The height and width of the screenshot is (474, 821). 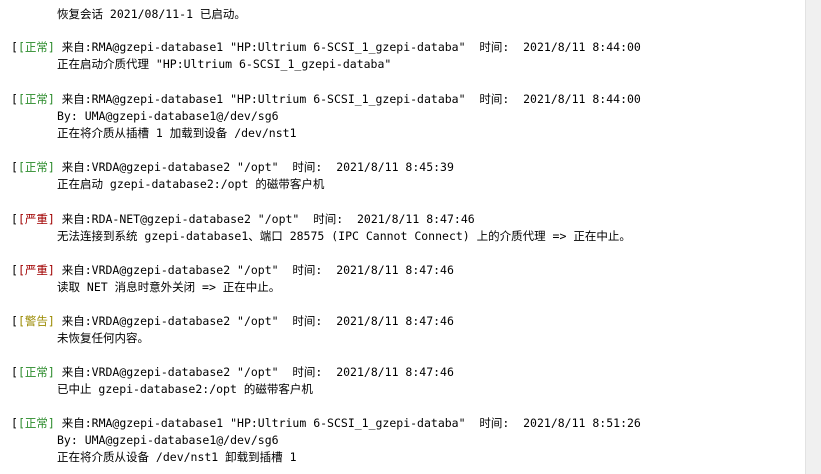 What do you see at coordinates (813, 237) in the screenshot?
I see `vertical-scrollbar` at bounding box center [813, 237].